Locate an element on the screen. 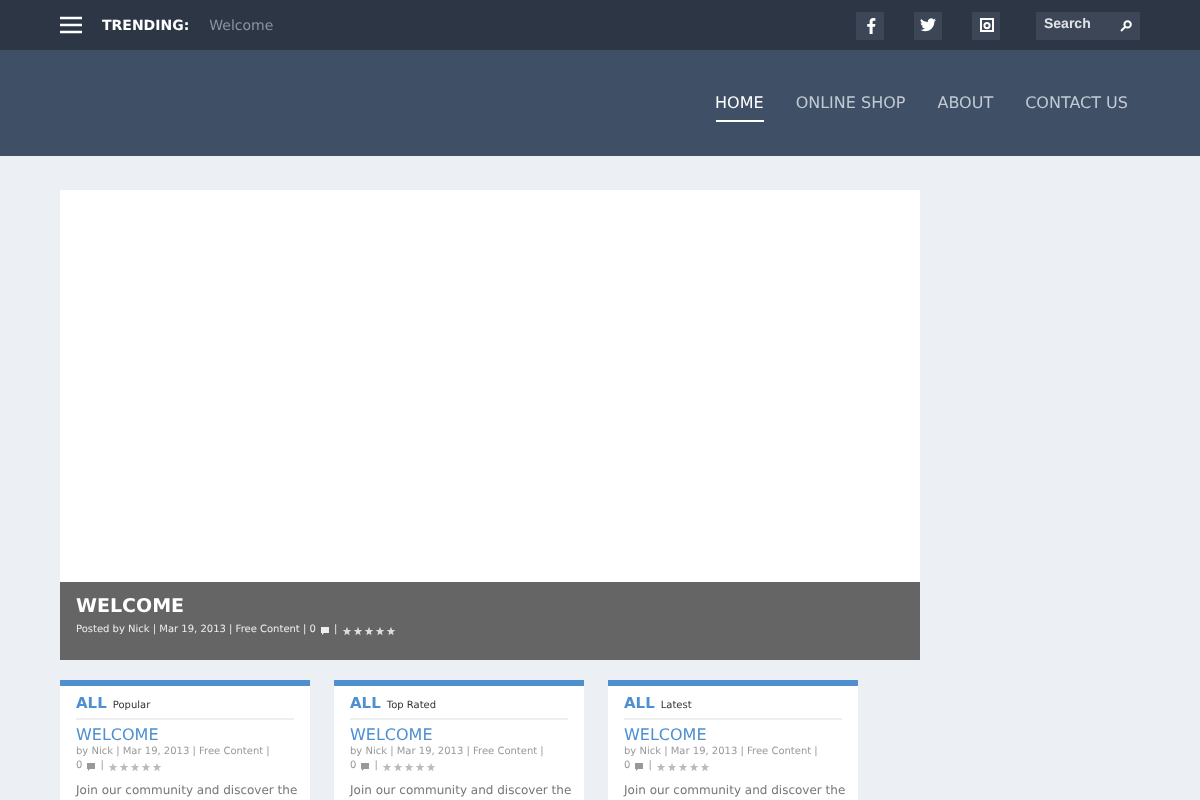 Image resolution: width=1200 pixels, height=800 pixels. twitter-icon is located at coordinates (928, 25).